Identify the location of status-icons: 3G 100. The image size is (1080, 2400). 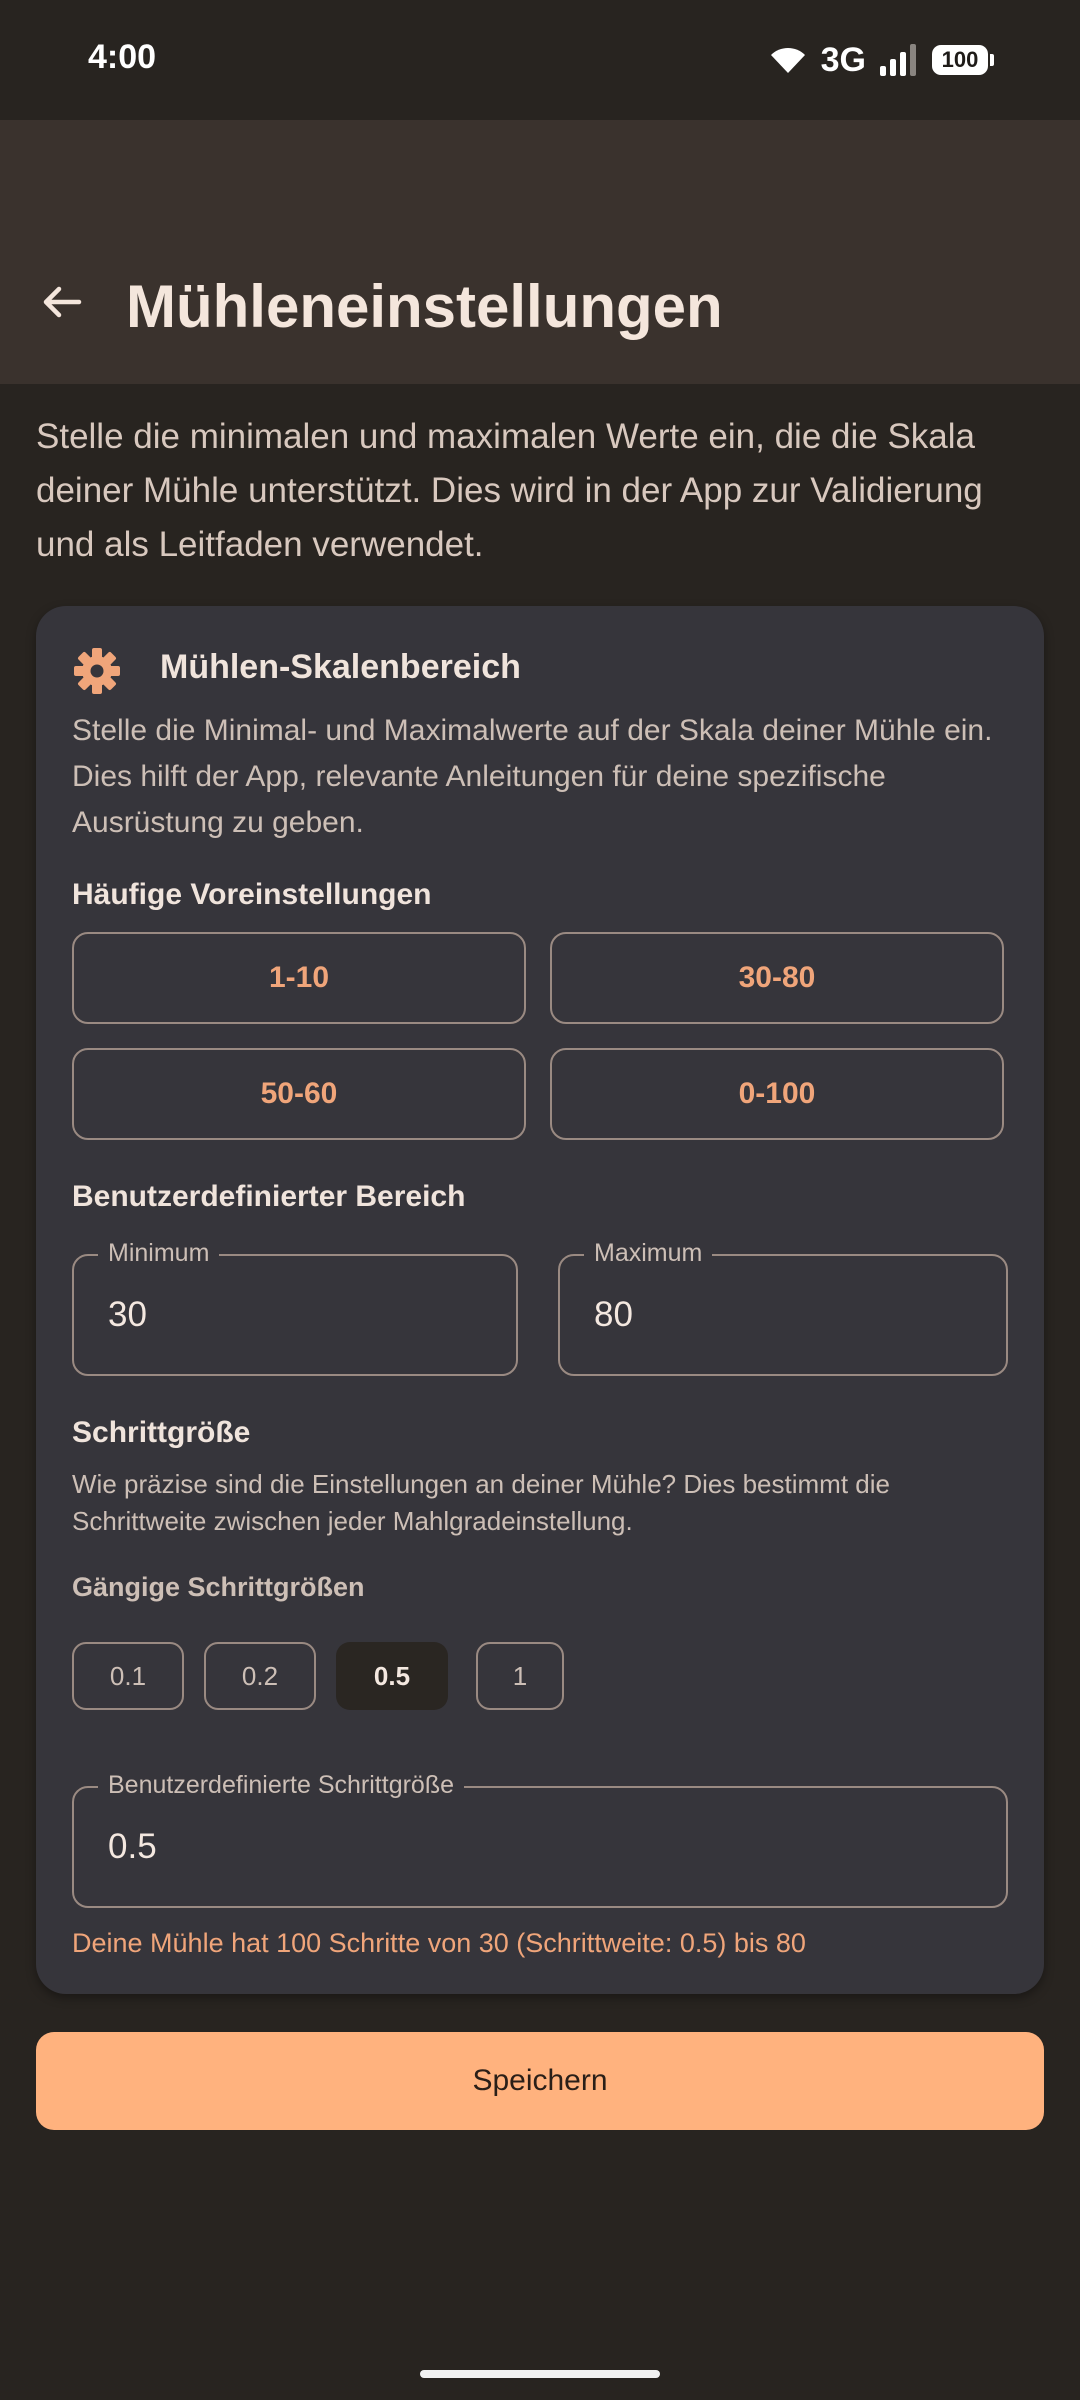
(881, 60).